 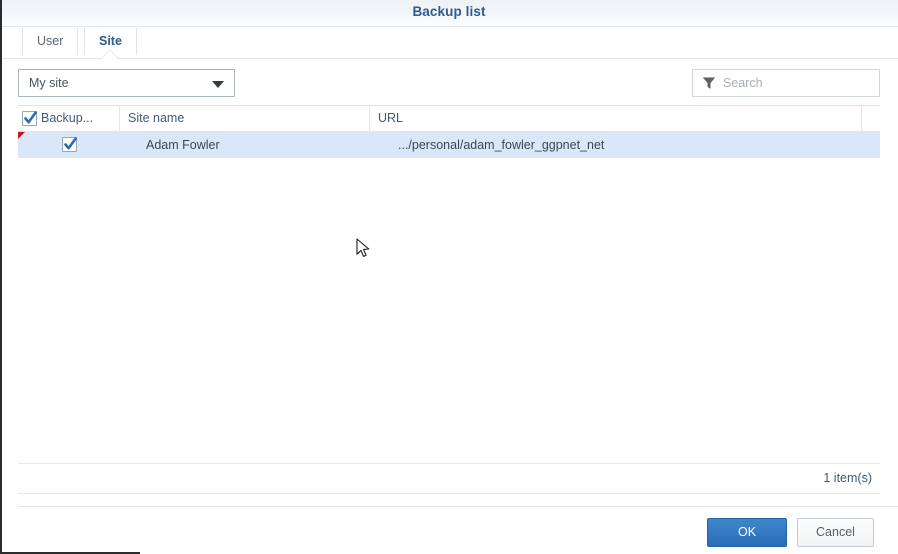 What do you see at coordinates (126, 83) in the screenshot?
I see `site-select-dropdown: My site` at bounding box center [126, 83].